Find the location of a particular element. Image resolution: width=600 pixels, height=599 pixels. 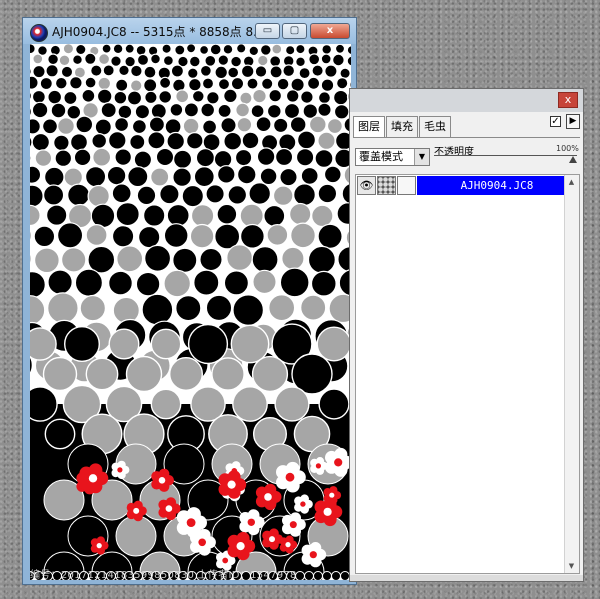

maximize-button: ▢ is located at coordinates (294, 31).